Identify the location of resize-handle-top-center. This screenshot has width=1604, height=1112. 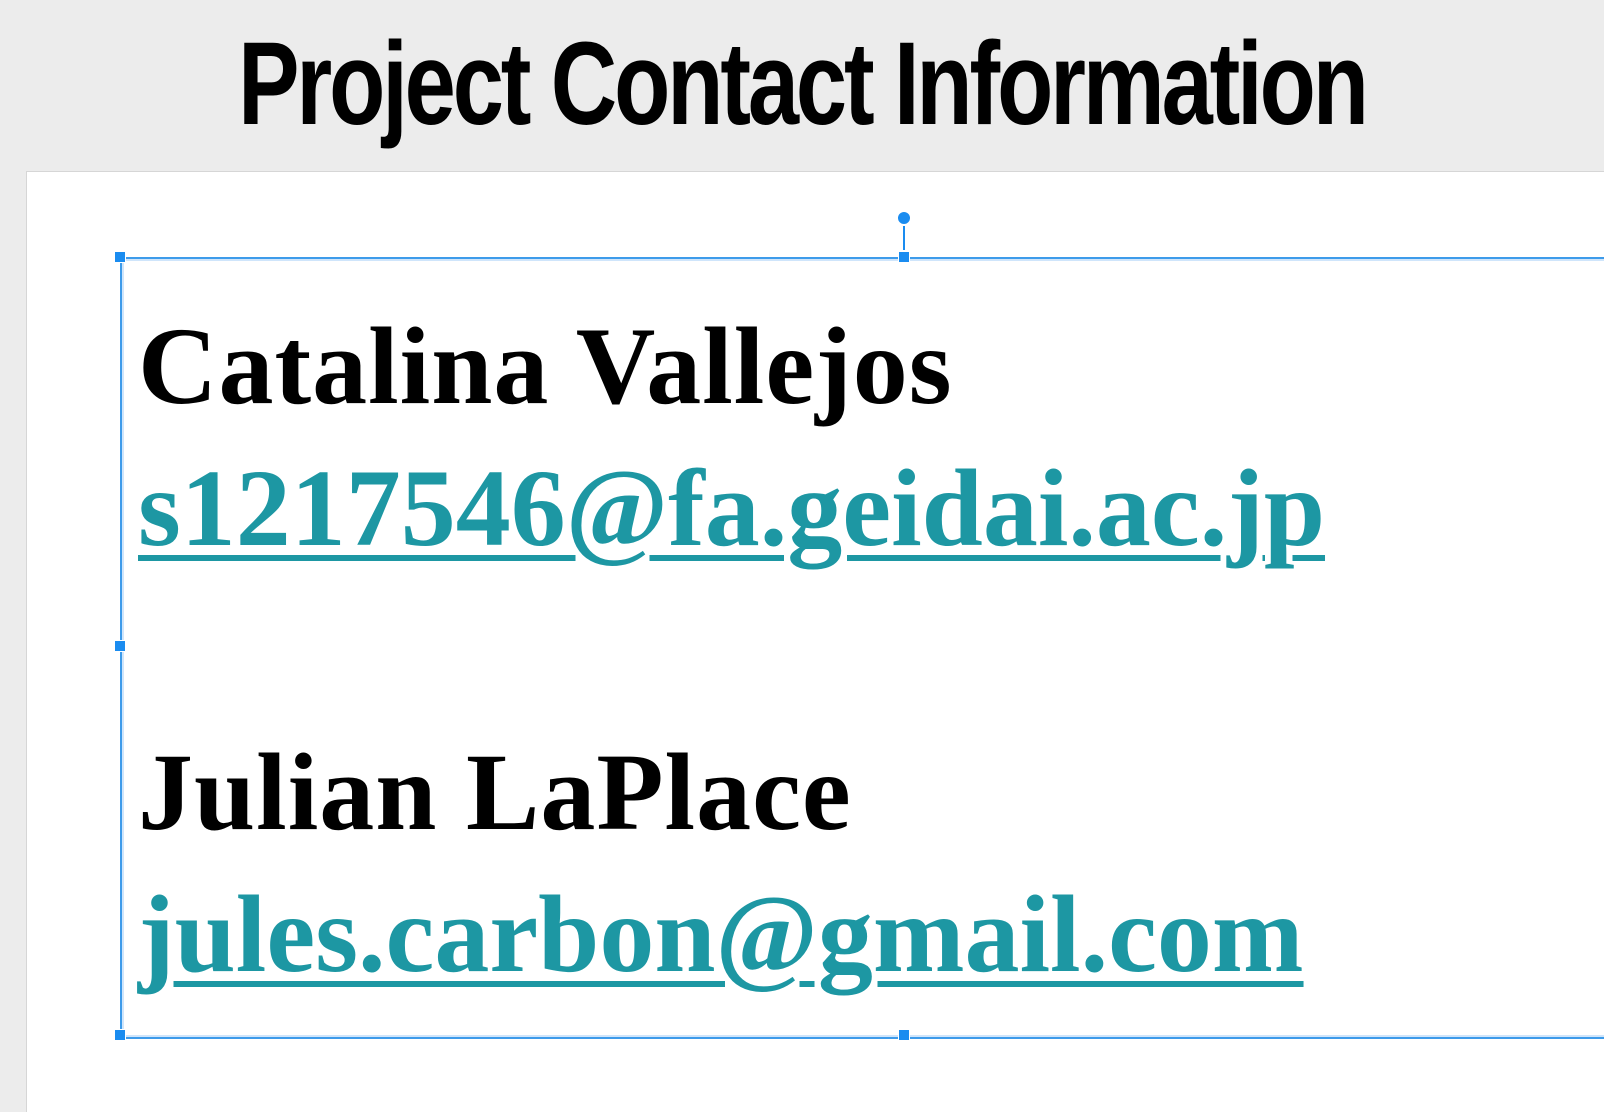
(904, 257).